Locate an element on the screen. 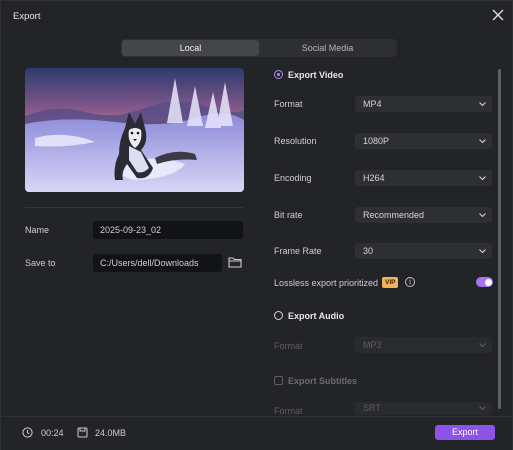 This screenshot has width=513, height=450. framerate-label: Frame Rate is located at coordinates (298, 251).